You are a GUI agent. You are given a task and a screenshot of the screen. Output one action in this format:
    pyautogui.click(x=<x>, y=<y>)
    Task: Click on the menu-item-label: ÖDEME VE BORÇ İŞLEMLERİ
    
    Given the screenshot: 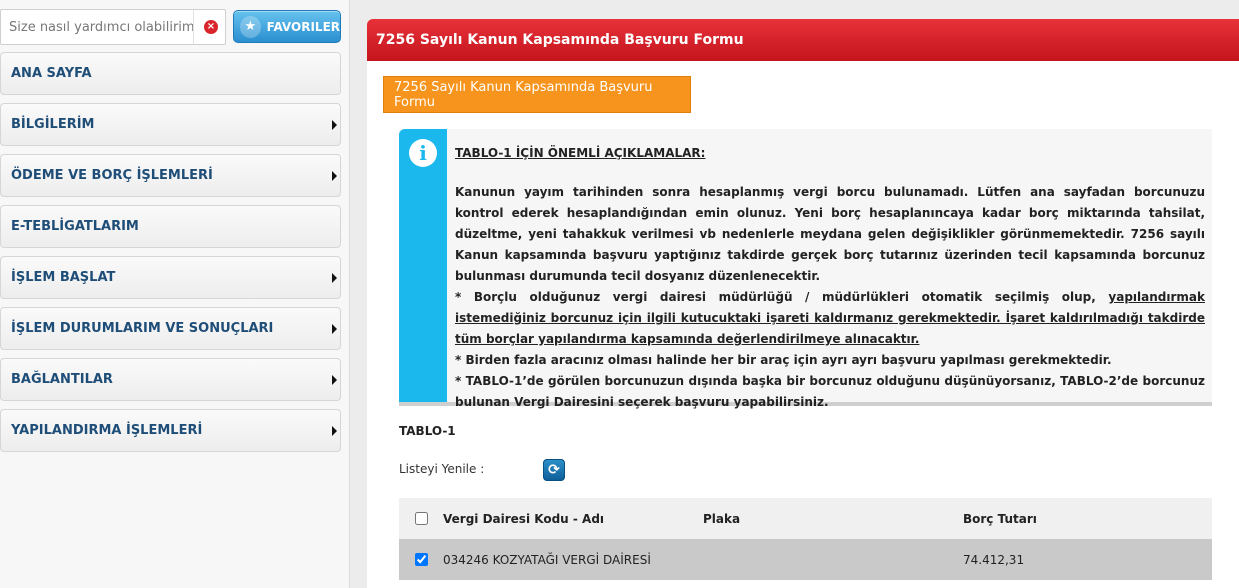 What is the action you would take?
    pyautogui.click(x=112, y=175)
    